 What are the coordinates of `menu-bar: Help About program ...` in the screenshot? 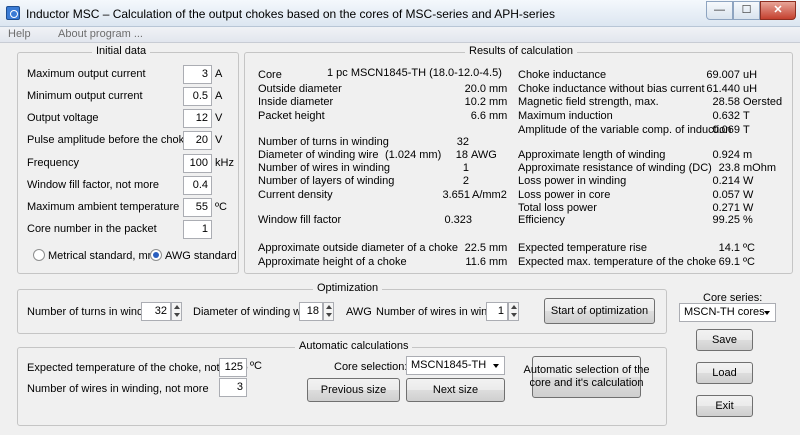 It's located at (400, 35).